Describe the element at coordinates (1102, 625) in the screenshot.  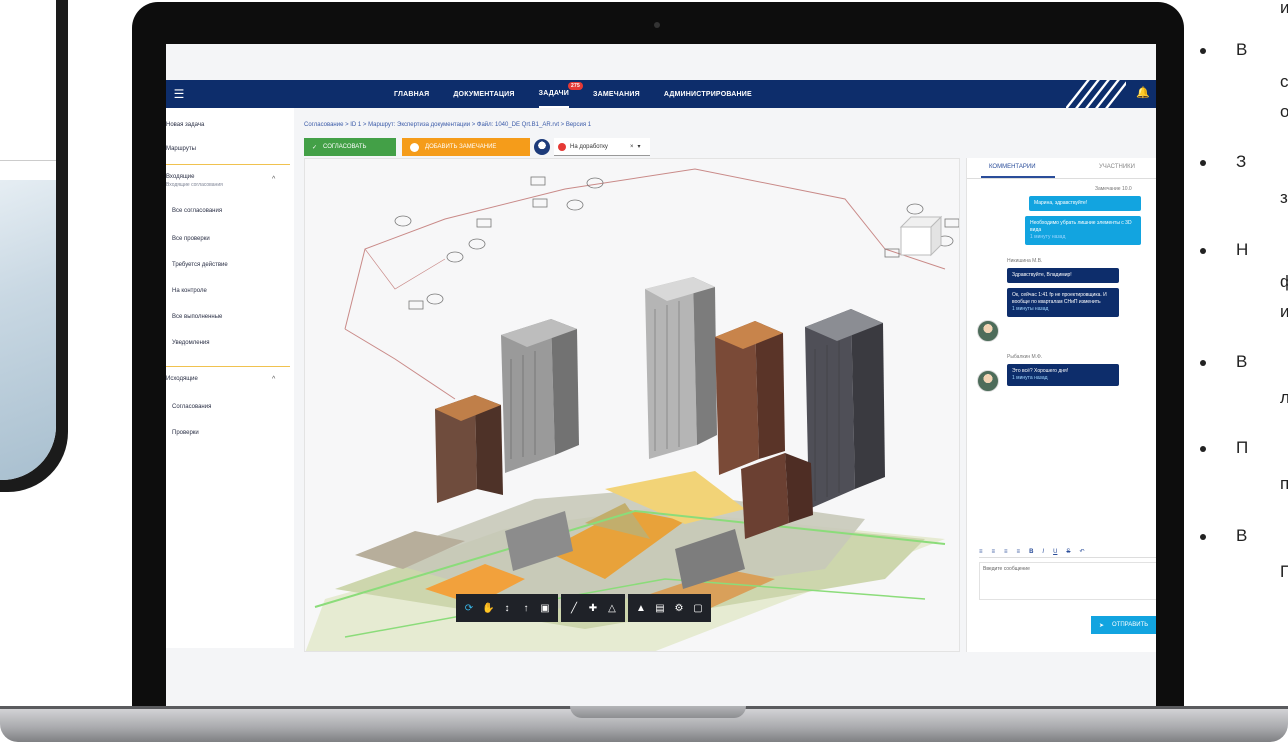
I see `send-icon: ➤` at that location.